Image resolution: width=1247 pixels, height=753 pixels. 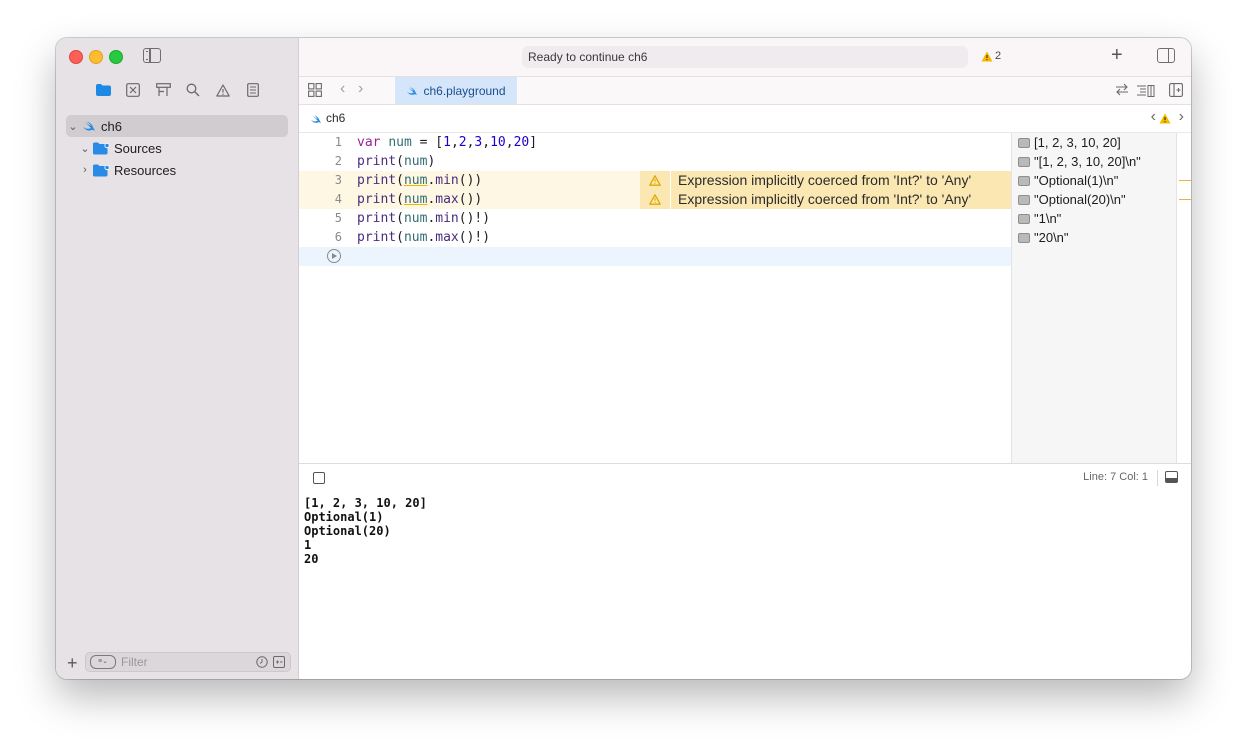 I want to click on warning-count: 2, so click(x=998, y=56).